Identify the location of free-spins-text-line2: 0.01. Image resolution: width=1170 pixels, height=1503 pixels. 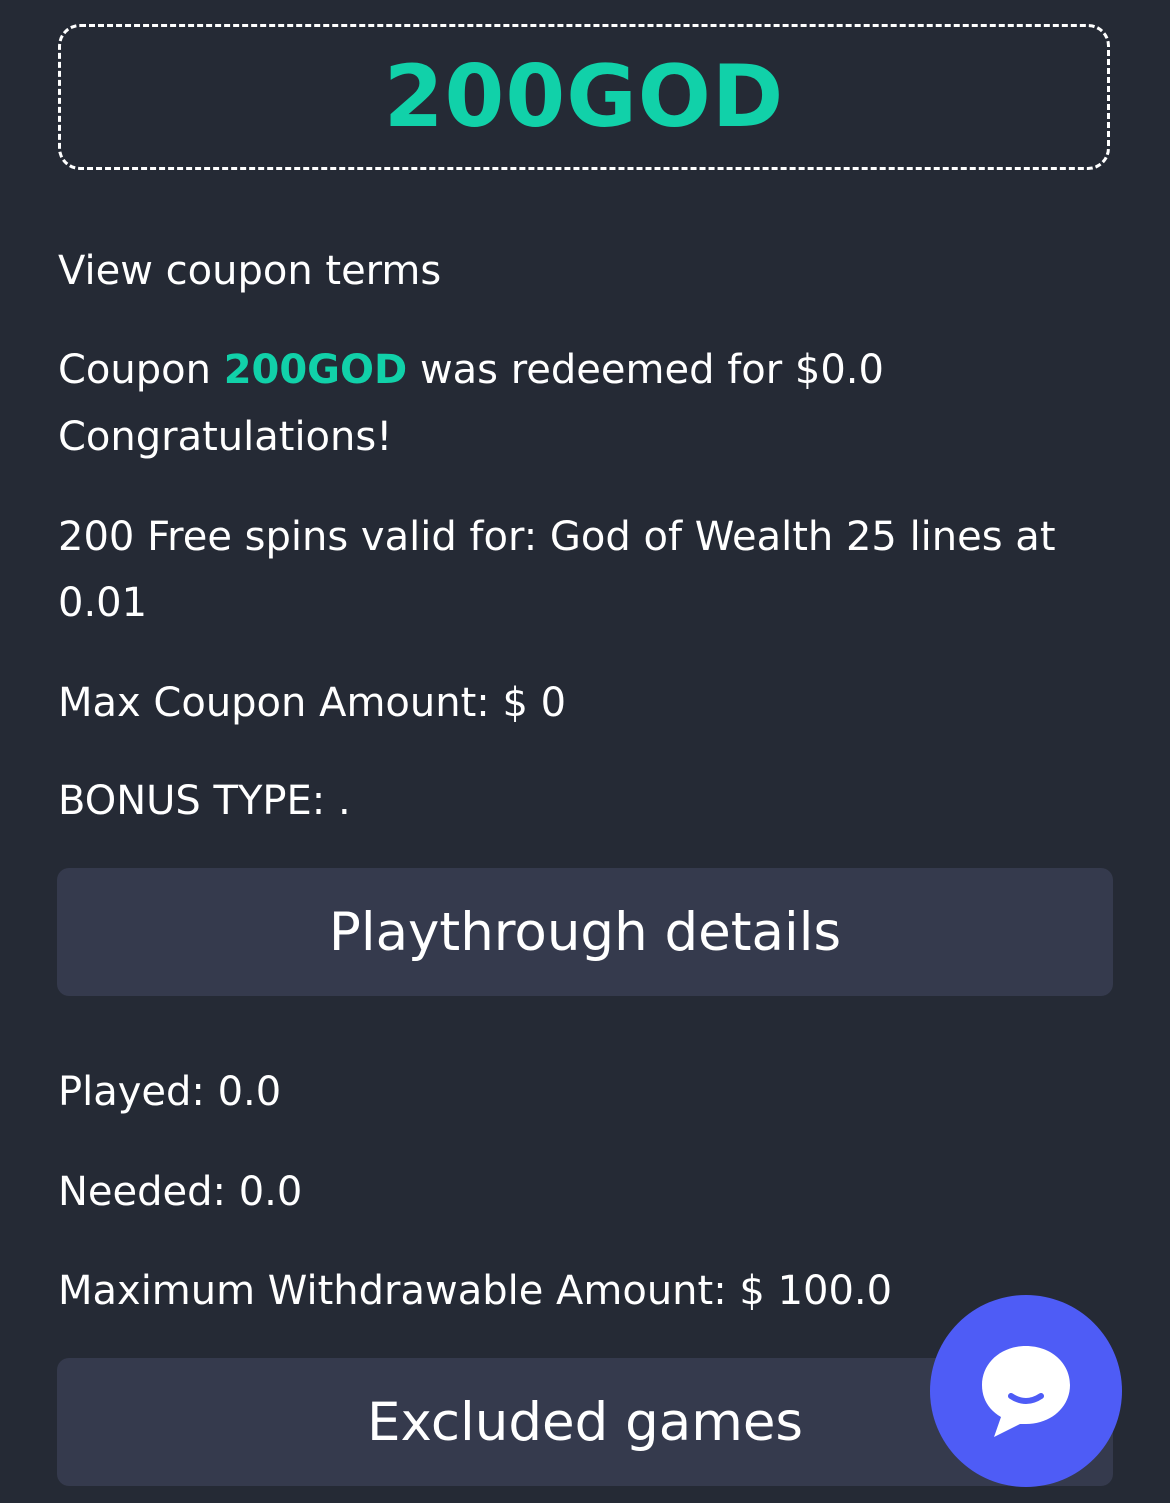
(103, 603).